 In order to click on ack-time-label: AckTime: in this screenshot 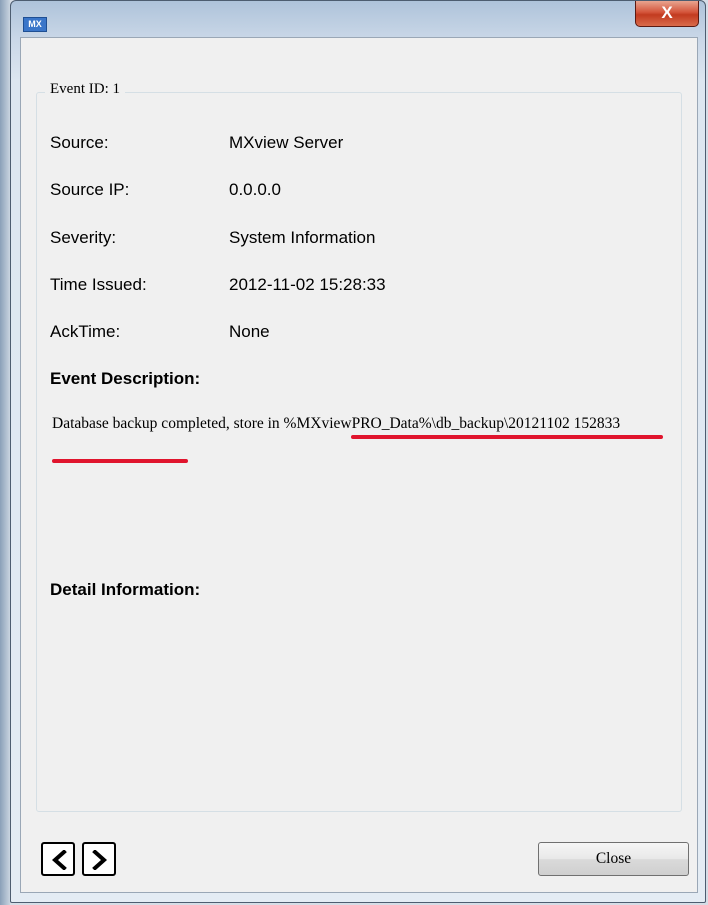, I will do `click(85, 331)`.